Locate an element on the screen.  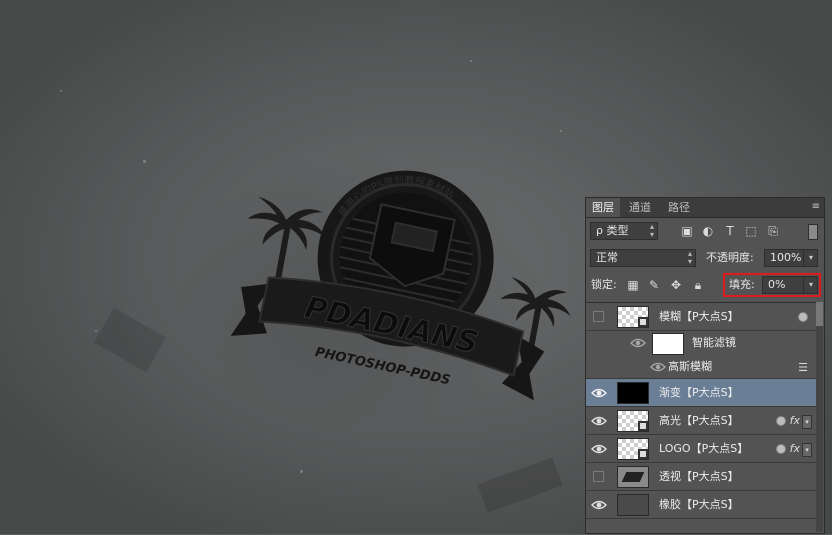
layer-row: 橡胶【P大点S】 is located at coordinates (701, 505).